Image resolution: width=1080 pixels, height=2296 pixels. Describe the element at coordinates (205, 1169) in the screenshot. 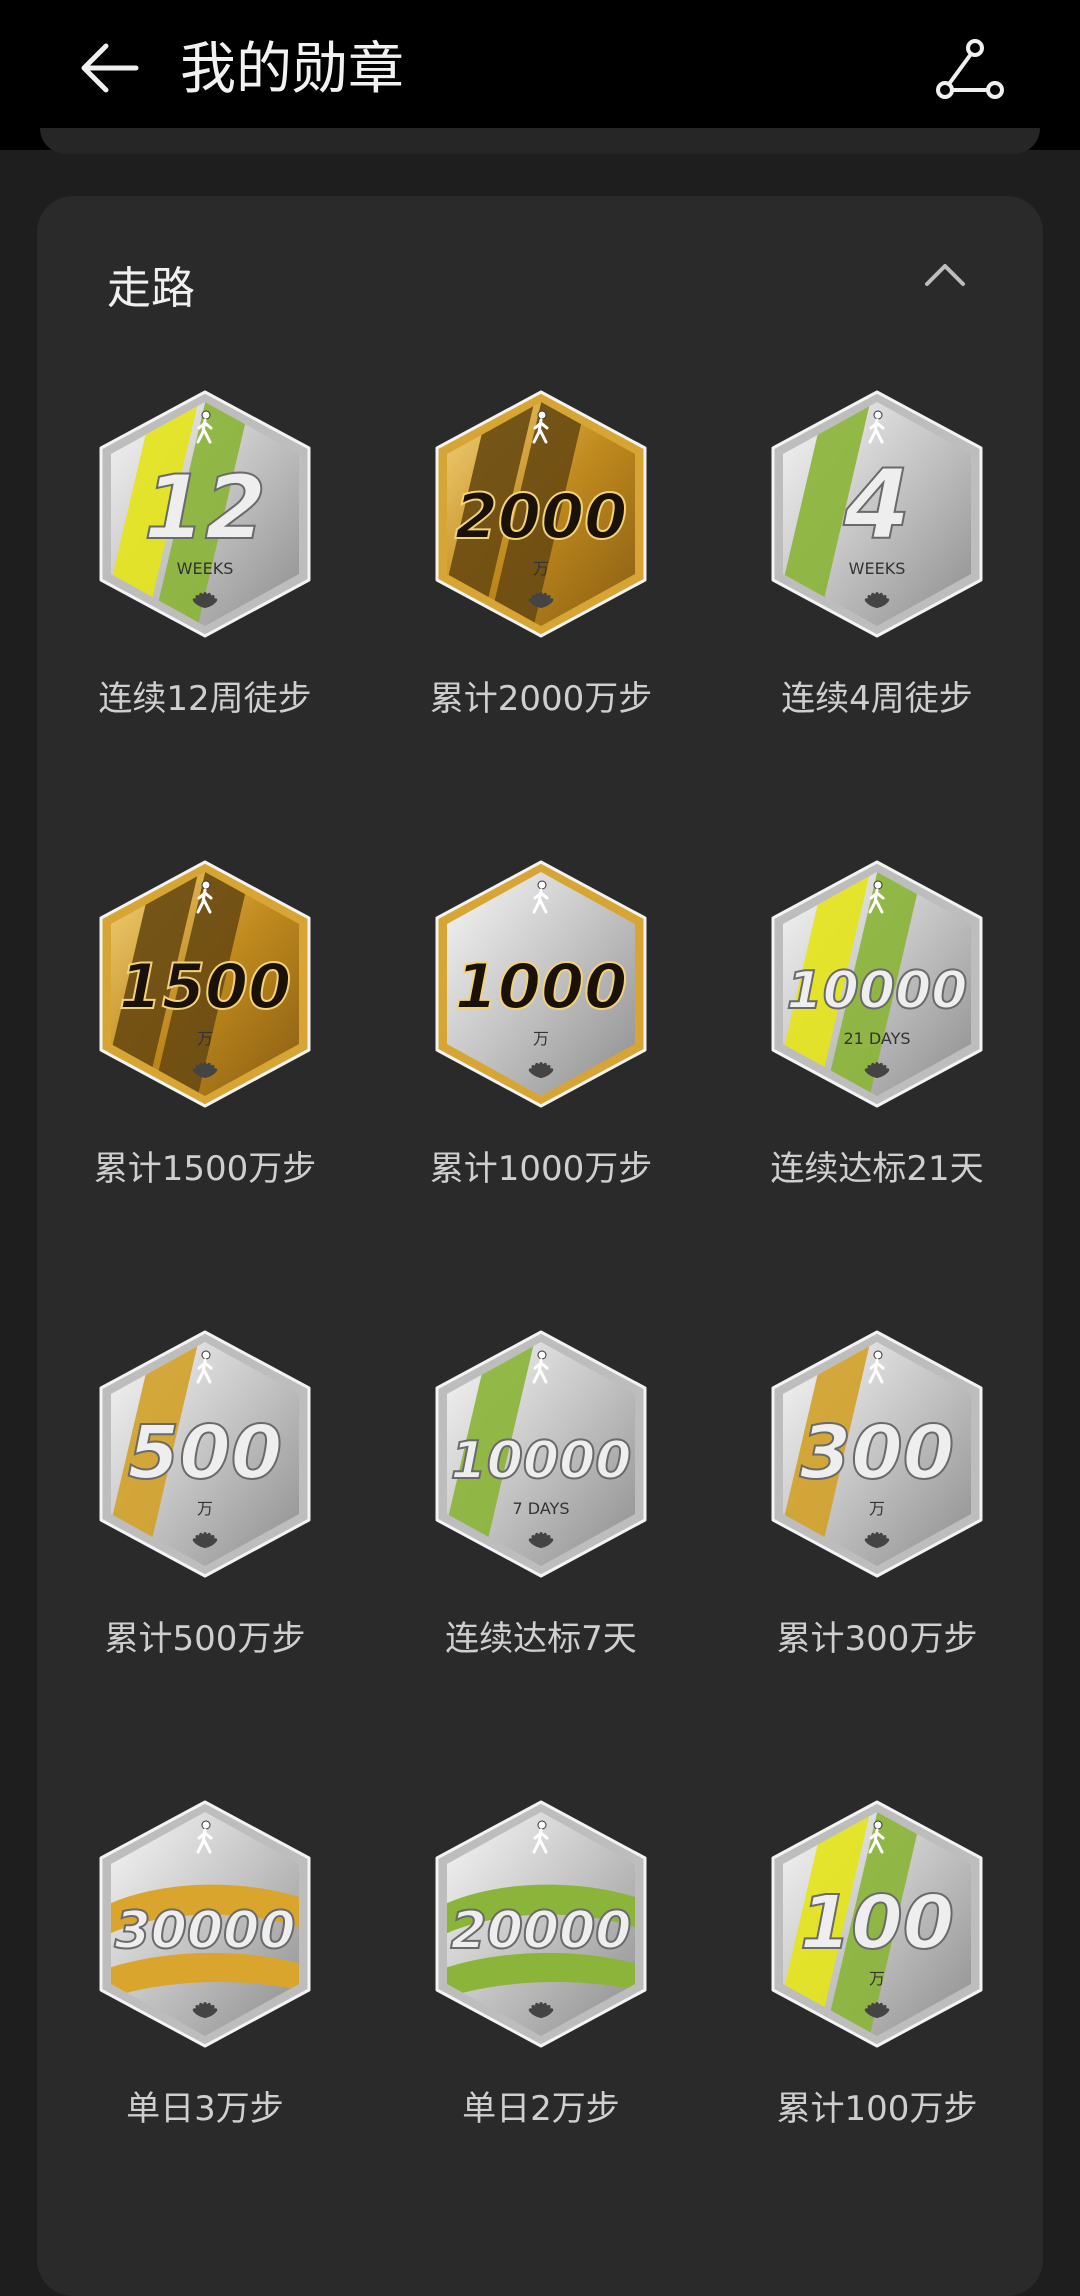

I see `medal-label: 累计1500万步` at that location.